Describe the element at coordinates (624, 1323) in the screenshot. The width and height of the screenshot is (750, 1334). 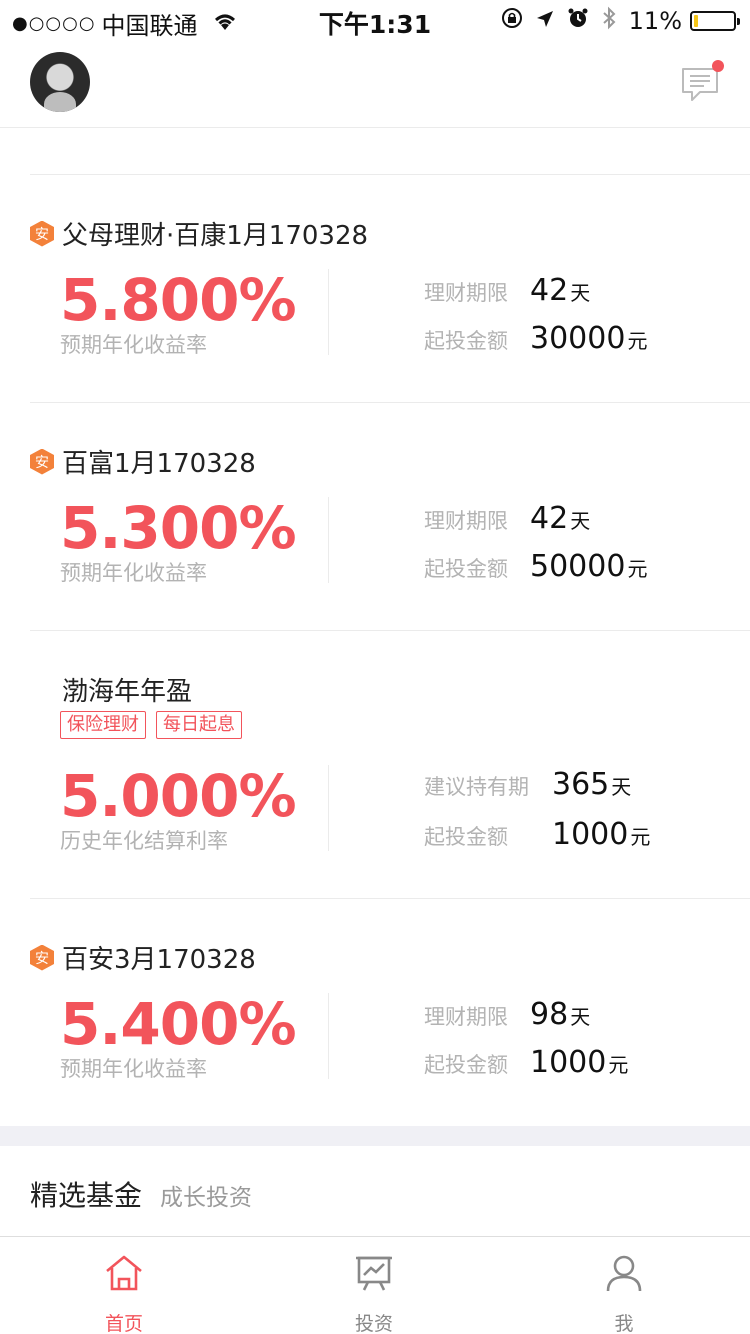
I see `tab-label: 我` at that location.